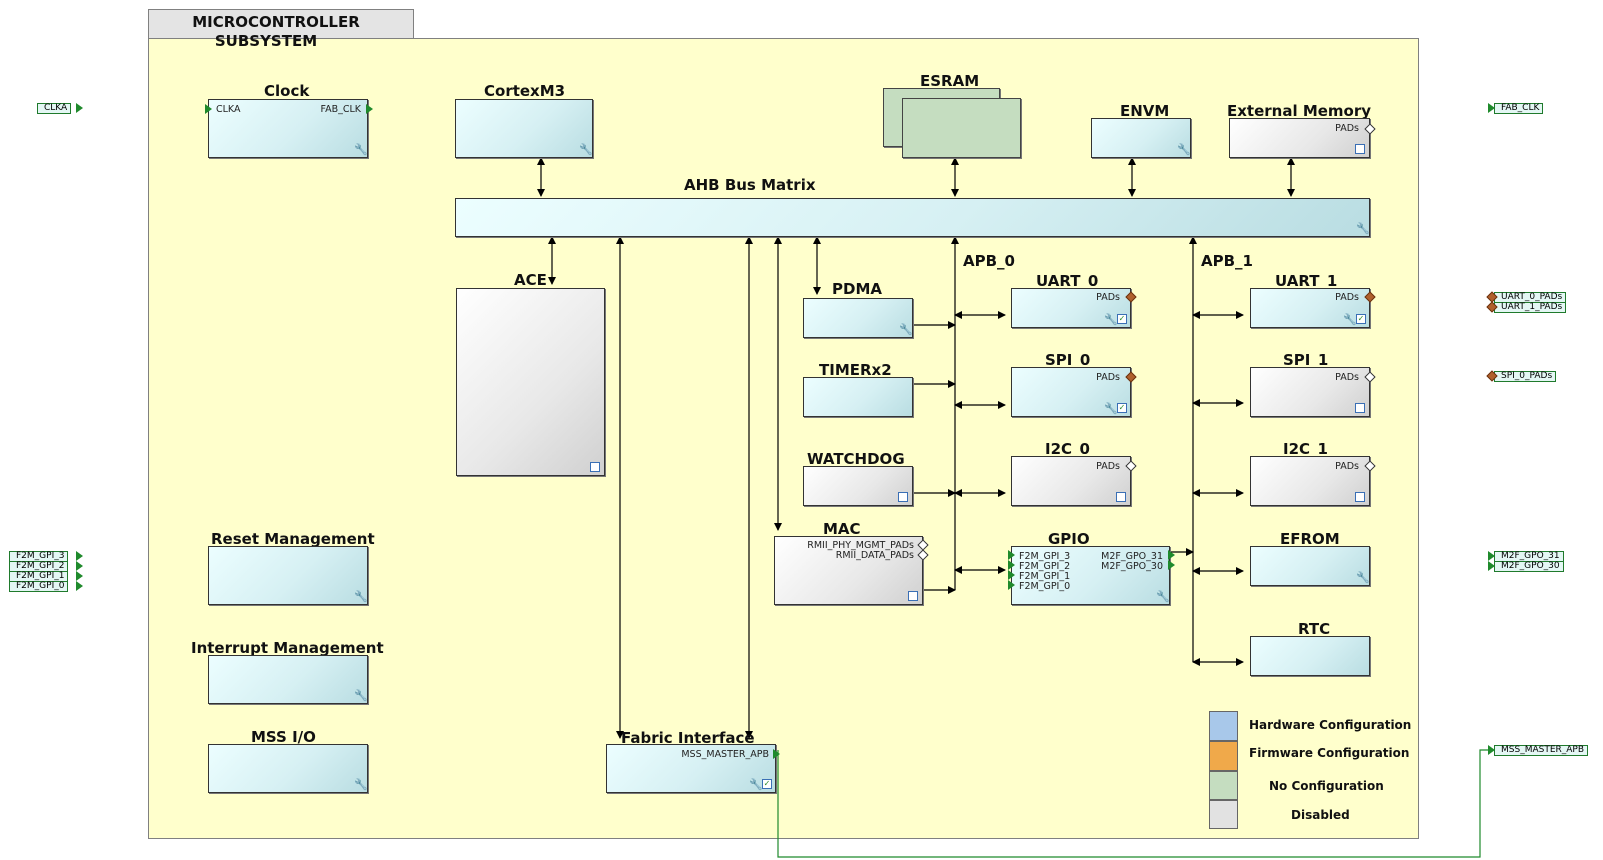 The image size is (1603, 860). I want to click on pdma-configure-icon: 🔧, so click(906, 330).